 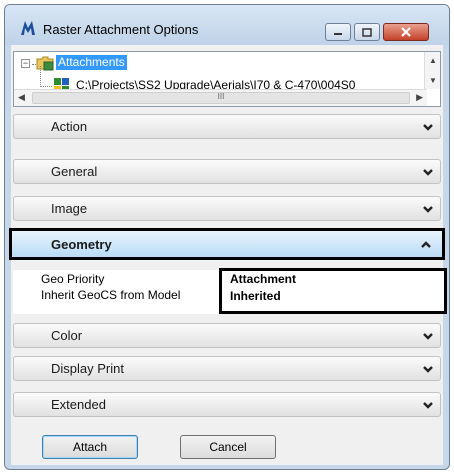 What do you see at coordinates (227, 25) in the screenshot?
I see `title-bar: Raster Attachment Options` at bounding box center [227, 25].